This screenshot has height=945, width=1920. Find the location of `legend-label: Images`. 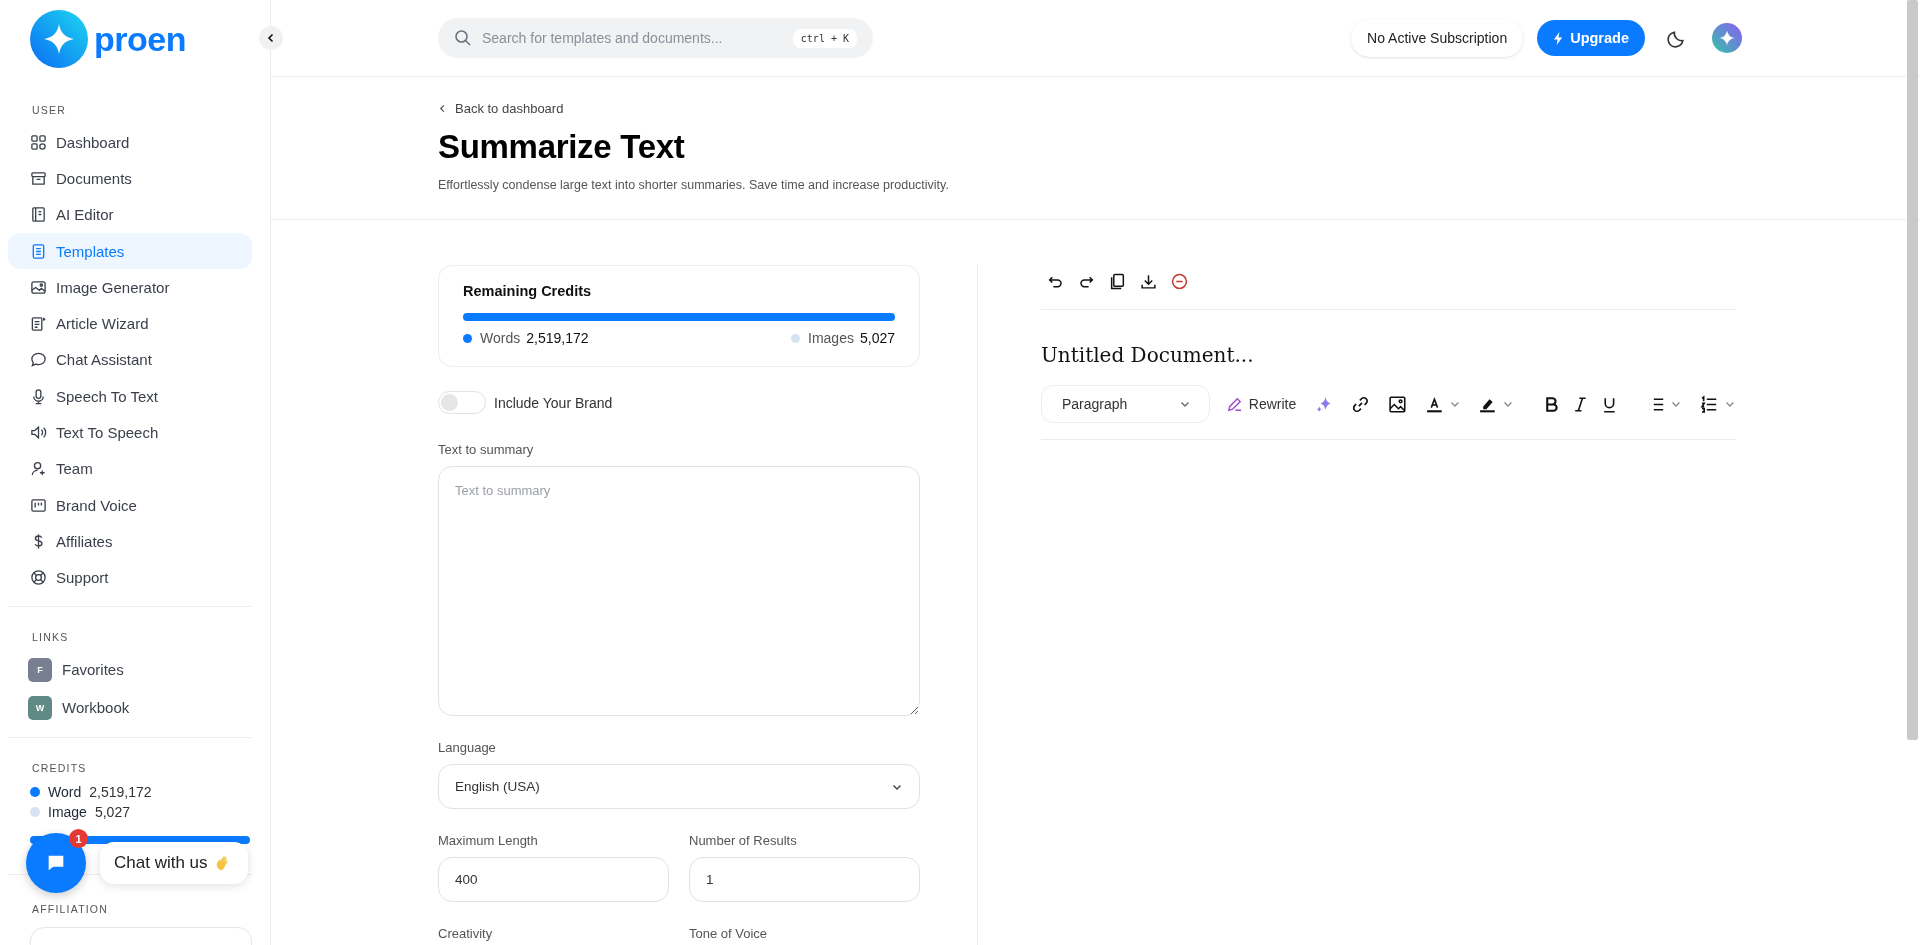

legend-label: Images is located at coordinates (831, 338).